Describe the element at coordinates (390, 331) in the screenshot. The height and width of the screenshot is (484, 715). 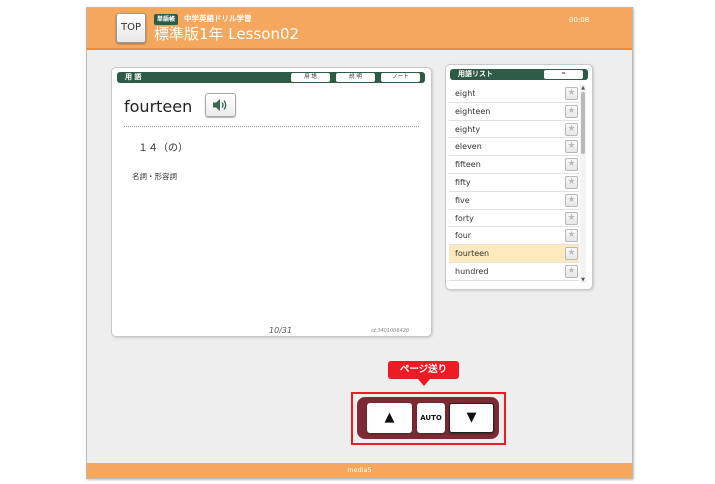
I see `word-id: id:3401006420` at that location.